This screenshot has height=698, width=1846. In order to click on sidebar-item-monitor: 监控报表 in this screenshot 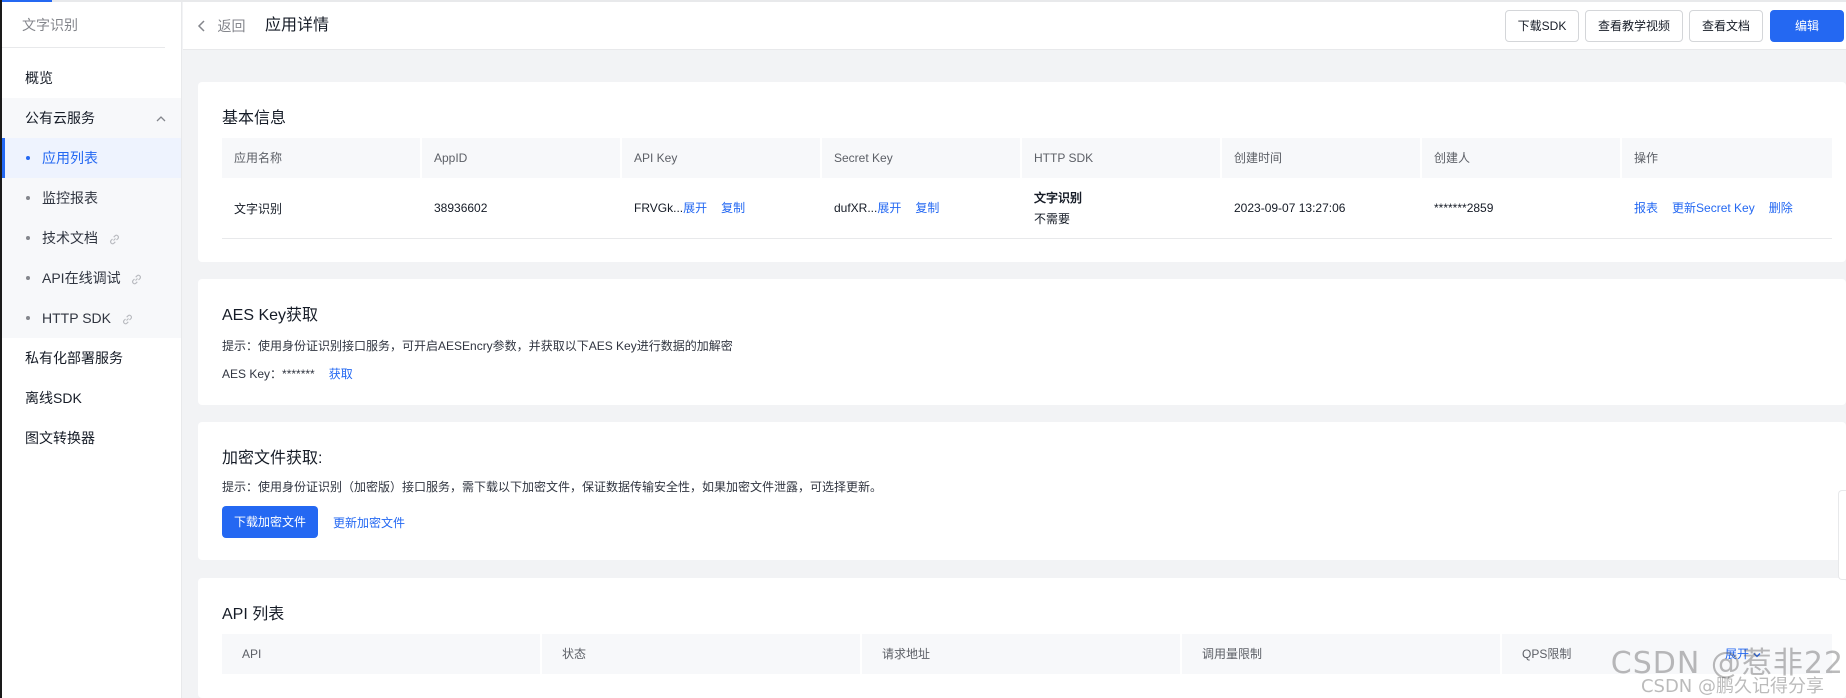, I will do `click(91, 198)`.